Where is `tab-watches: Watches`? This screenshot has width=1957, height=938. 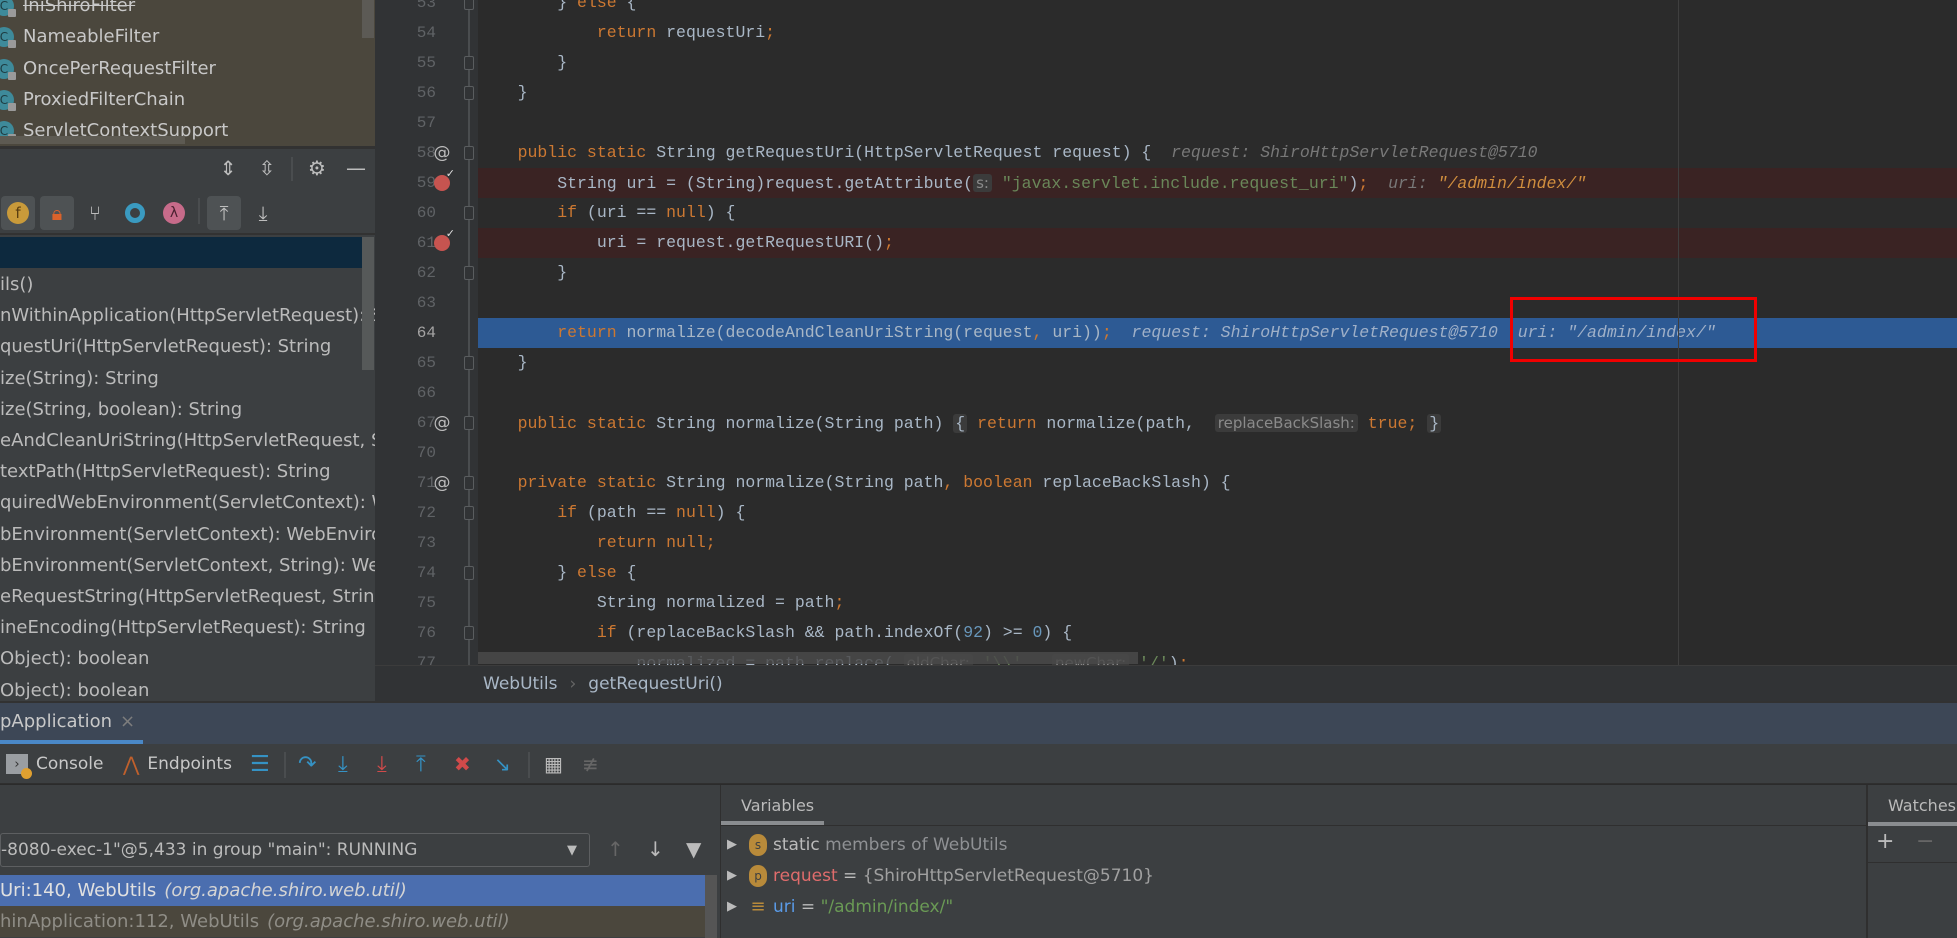
tab-watches: Watches is located at coordinates (1922, 805).